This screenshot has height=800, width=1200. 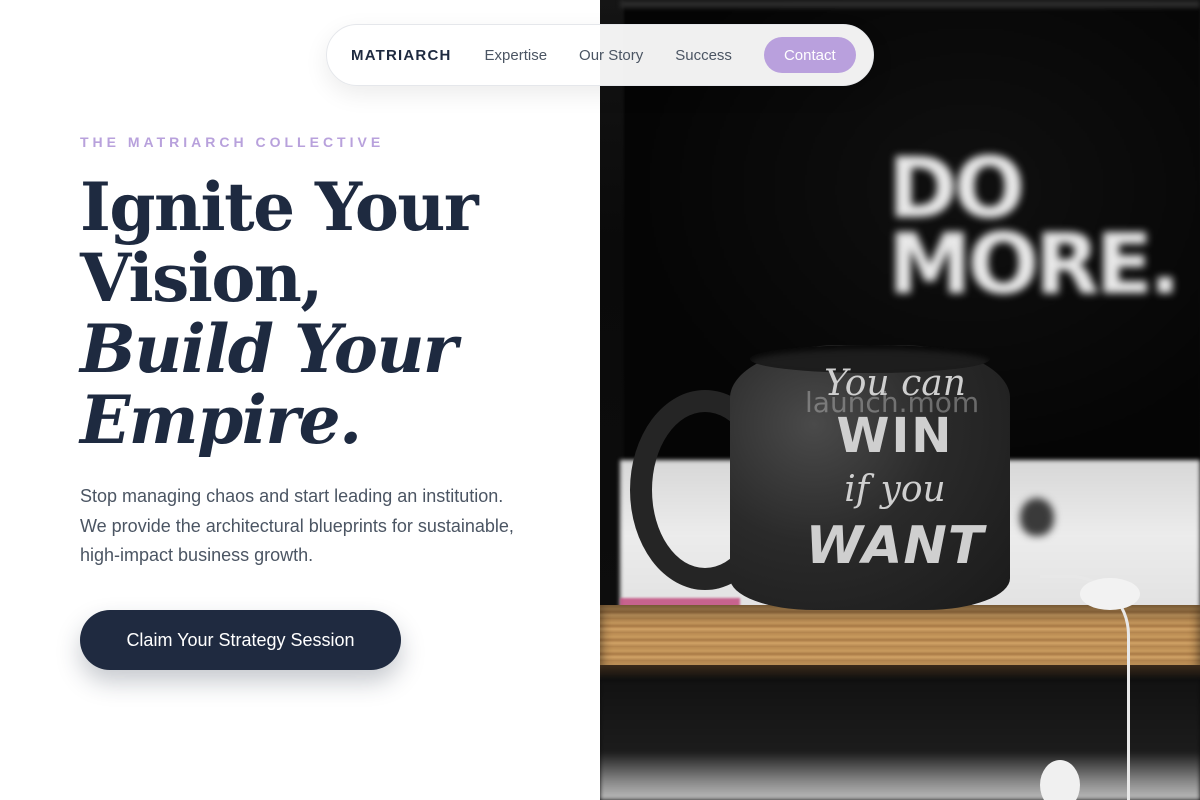 What do you see at coordinates (895, 489) in the screenshot?
I see `mug-line-3: if you` at bounding box center [895, 489].